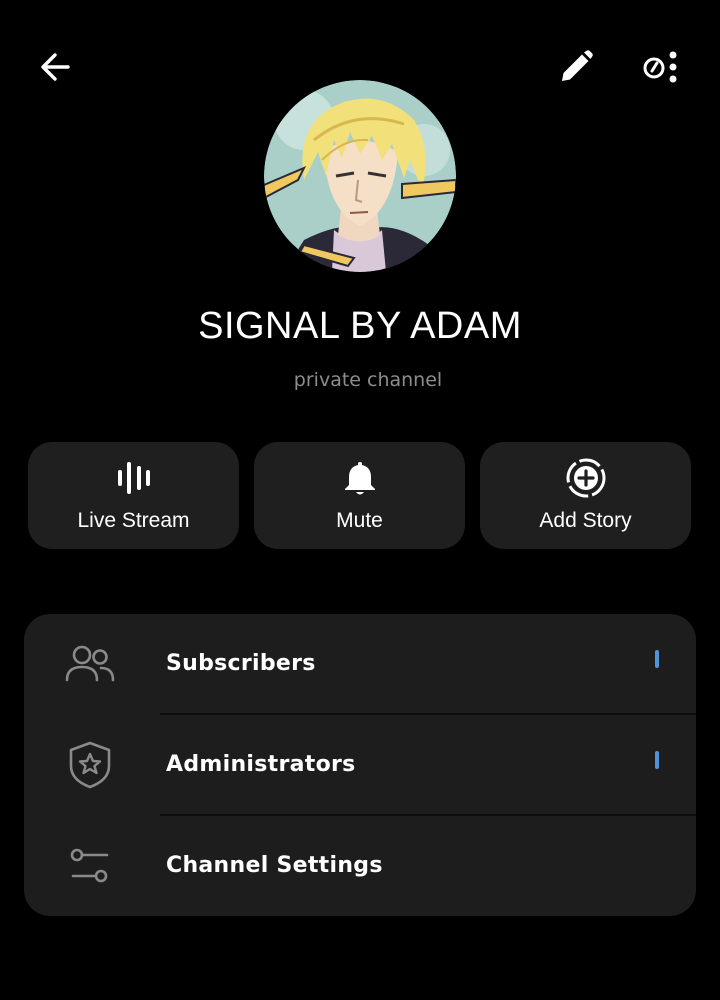 The width and height of the screenshot is (720, 1000). I want to click on edit-button, so click(576, 67).